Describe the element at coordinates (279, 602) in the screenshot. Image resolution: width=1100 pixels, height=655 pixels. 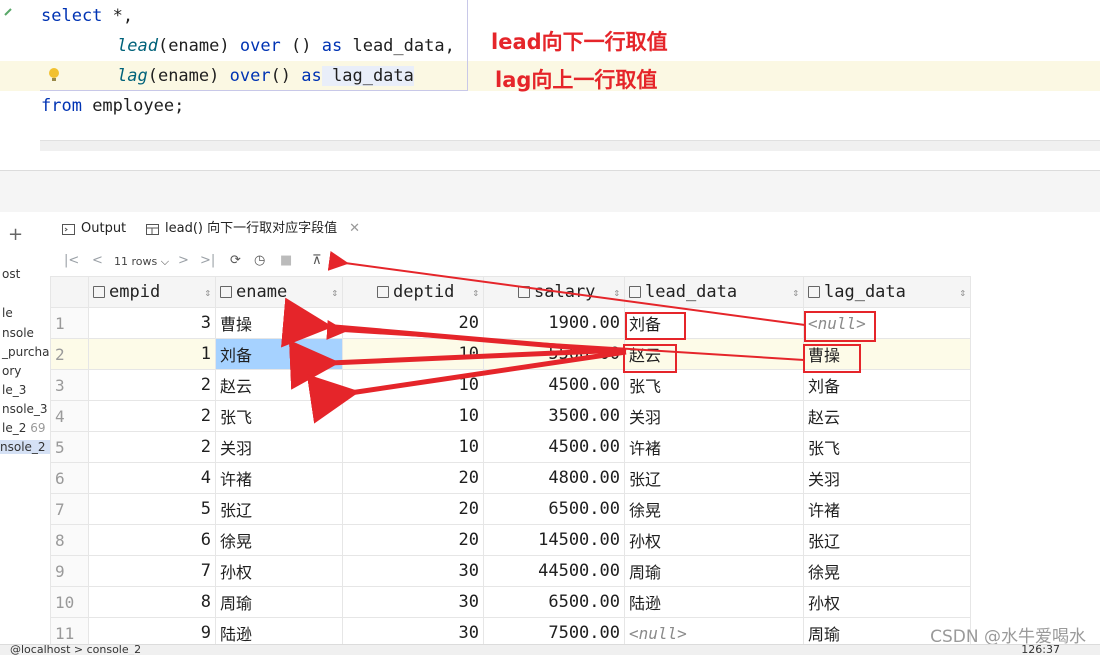
I see `cell-ename: 周瑜` at that location.